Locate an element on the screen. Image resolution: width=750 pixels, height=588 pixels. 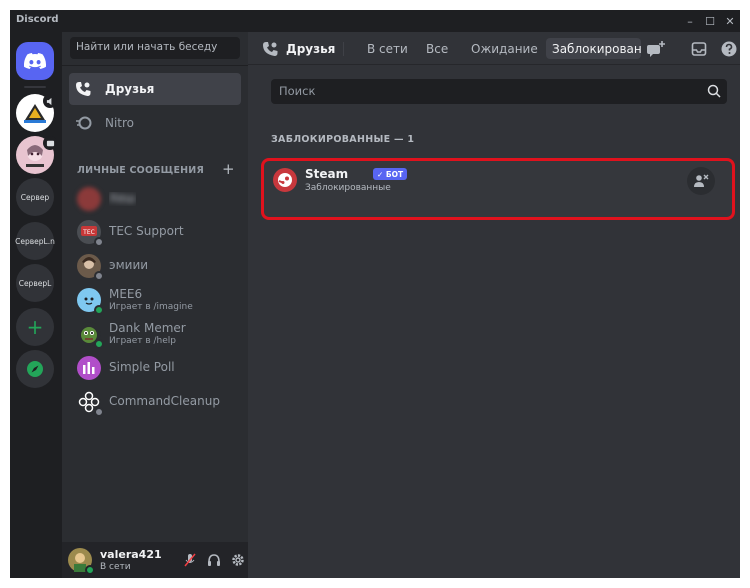
dm-item: Dank Memer Играет в /help is located at coordinates (155, 334).